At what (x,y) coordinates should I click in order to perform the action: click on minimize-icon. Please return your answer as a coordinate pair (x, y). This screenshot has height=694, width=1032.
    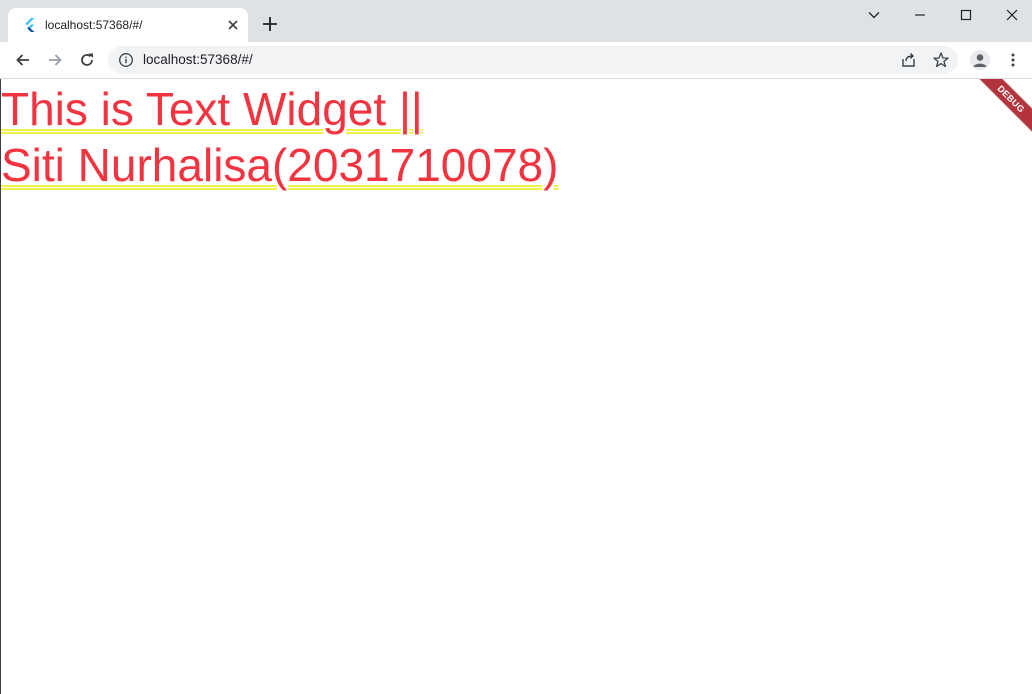
    Looking at the image, I should click on (920, 15).